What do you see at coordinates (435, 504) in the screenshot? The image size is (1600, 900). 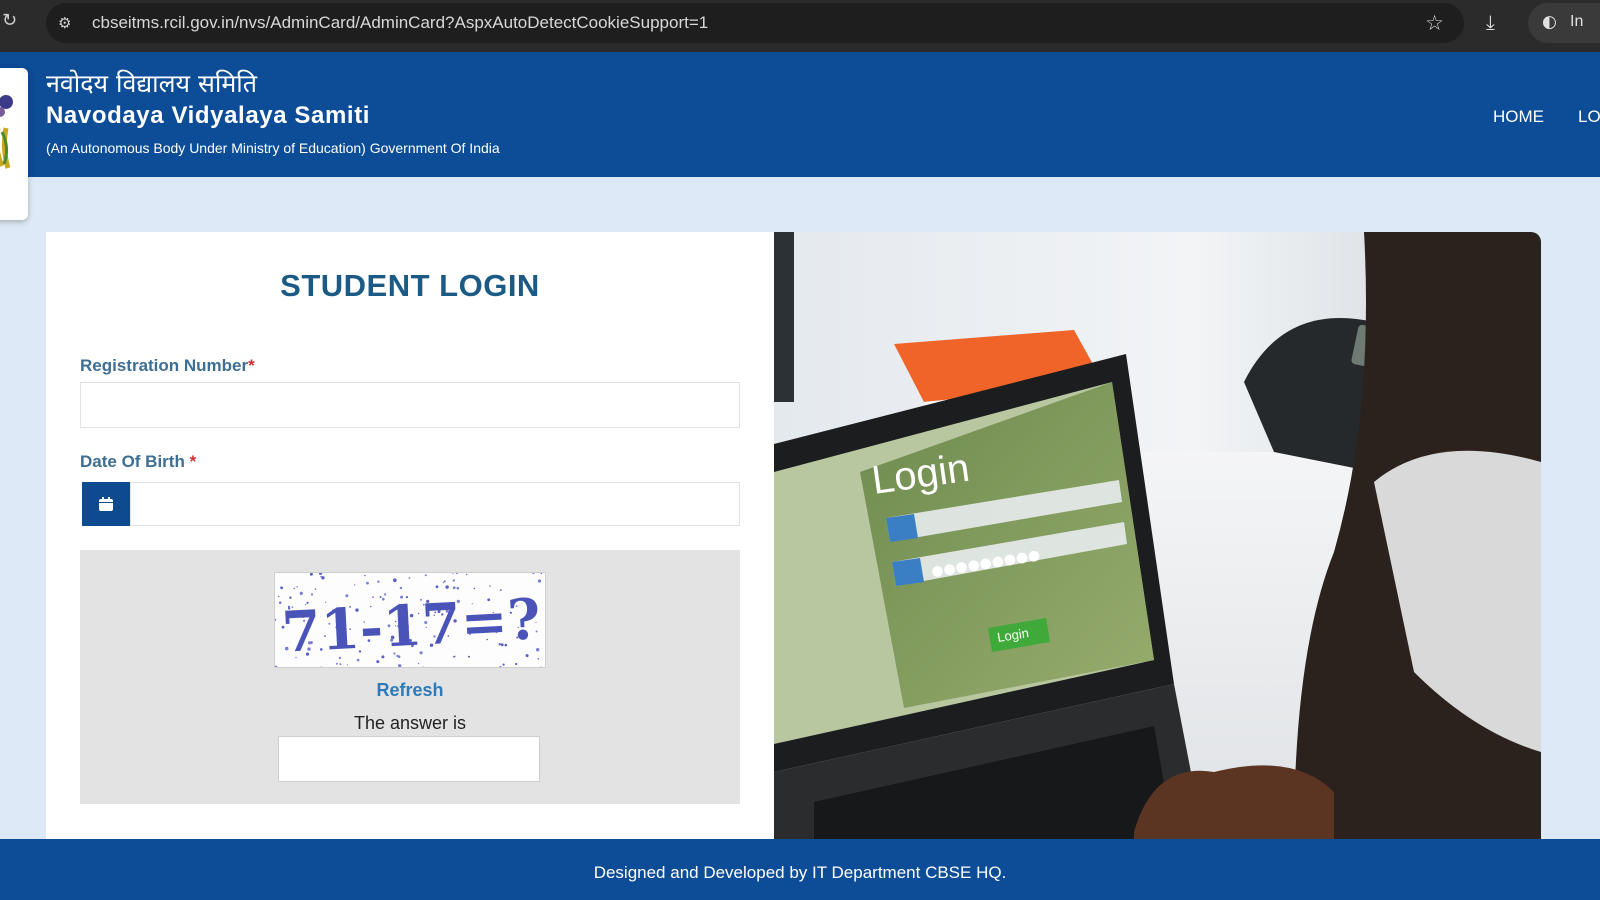 I see `date-of-birth-input` at bounding box center [435, 504].